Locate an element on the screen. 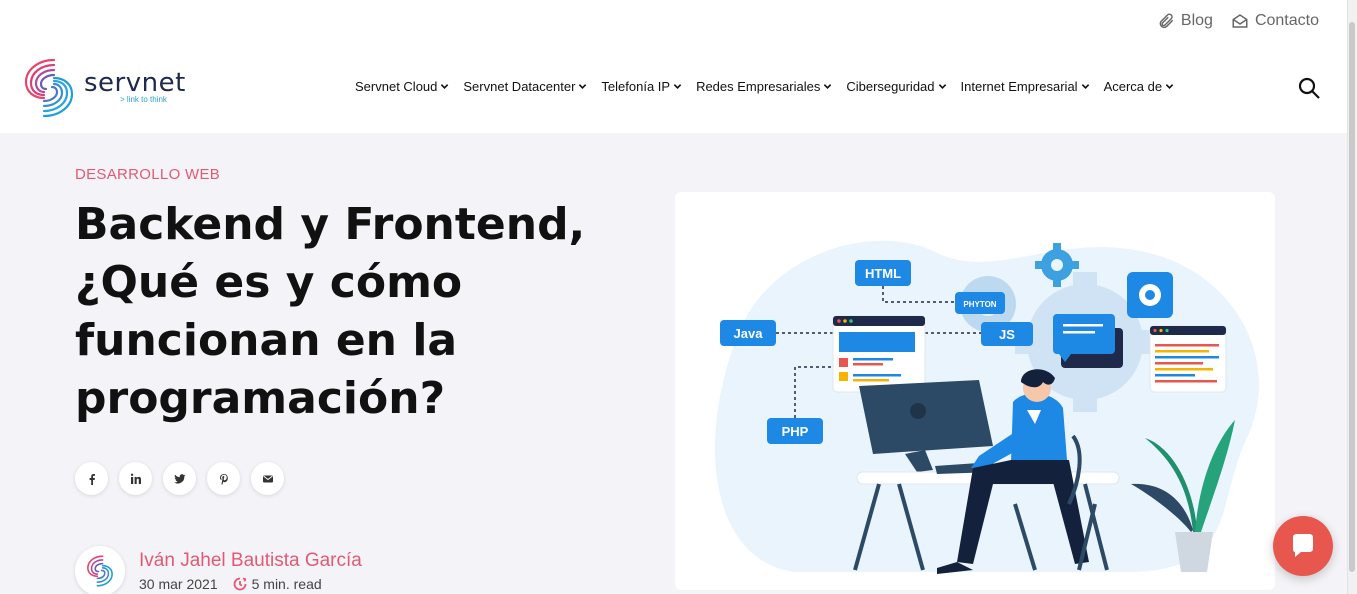 This screenshot has height=594, width=1357. nav-item-servnet-datacenter: Servnet Datacenter is located at coordinates (525, 86).